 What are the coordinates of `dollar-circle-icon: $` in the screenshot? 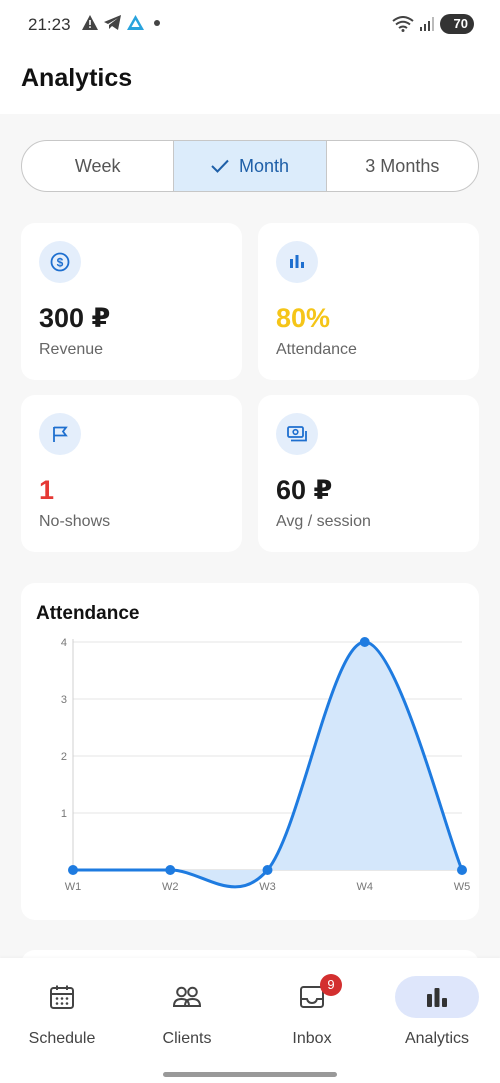 It's located at (60, 262).